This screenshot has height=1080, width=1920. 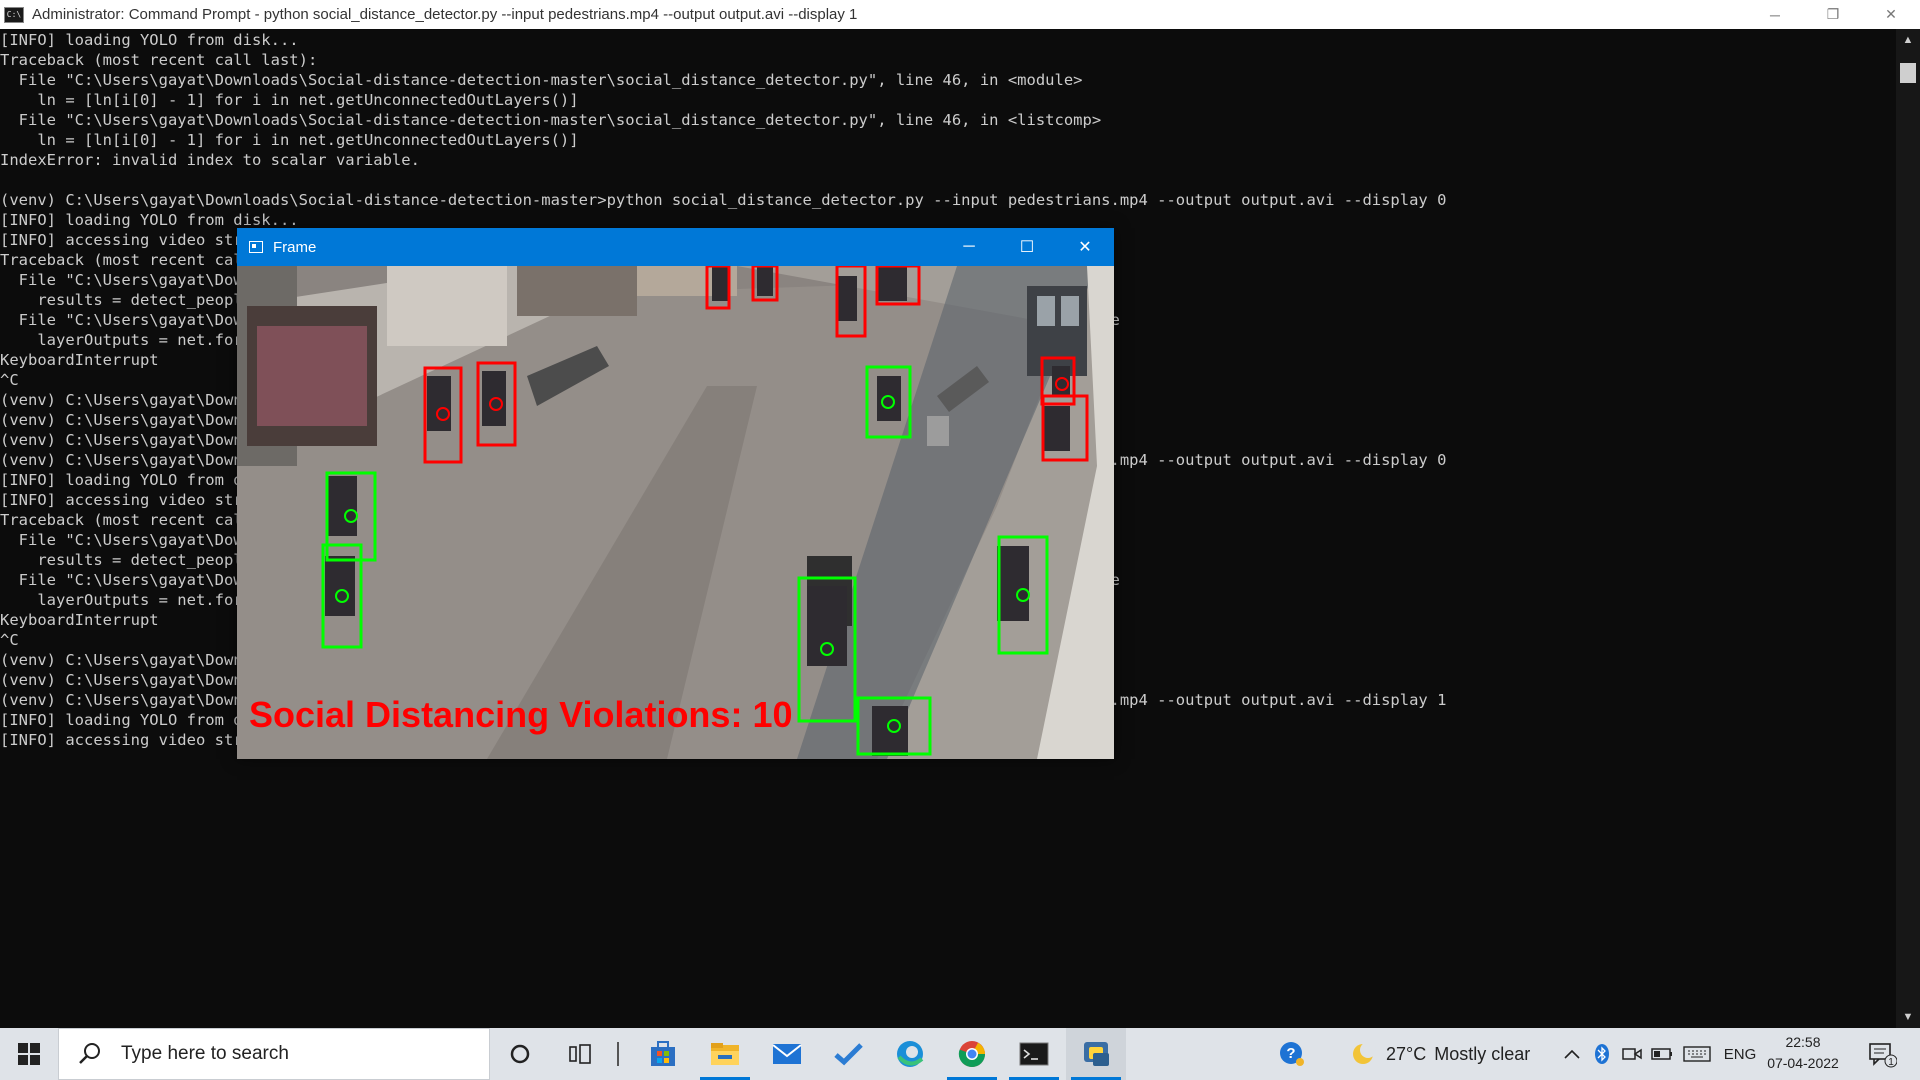 I want to click on chevron-up-icon, so click(x=1572, y=1054).